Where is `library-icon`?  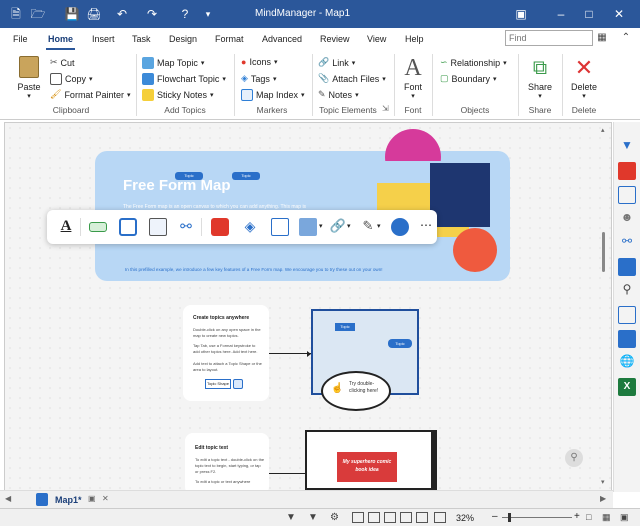 library-icon is located at coordinates (627, 315).